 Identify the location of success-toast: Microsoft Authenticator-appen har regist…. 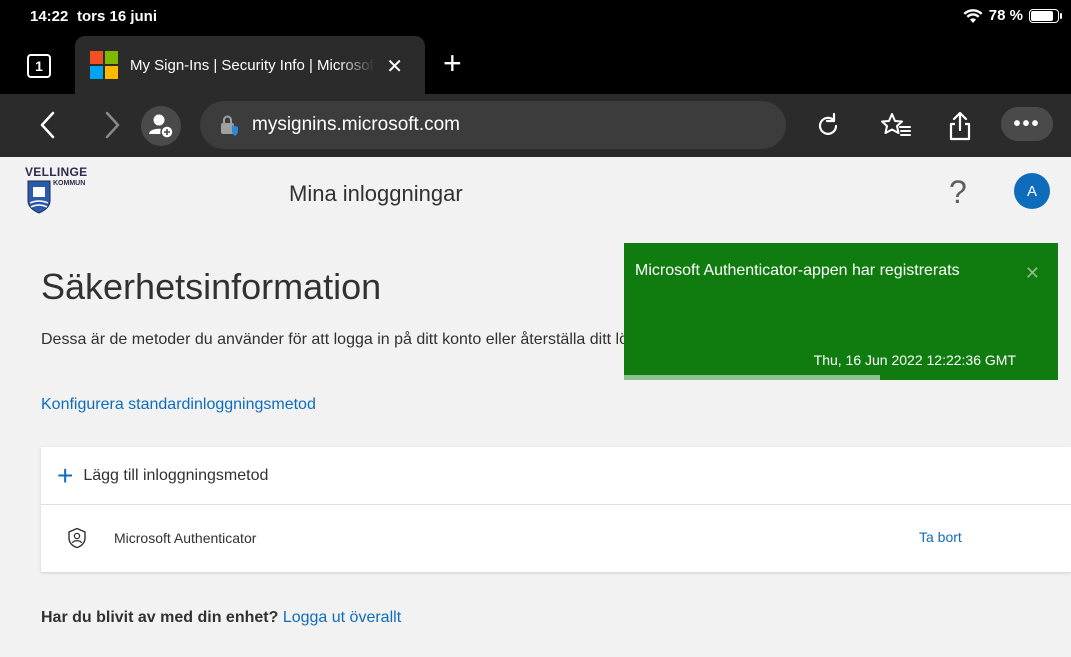
(841, 311).